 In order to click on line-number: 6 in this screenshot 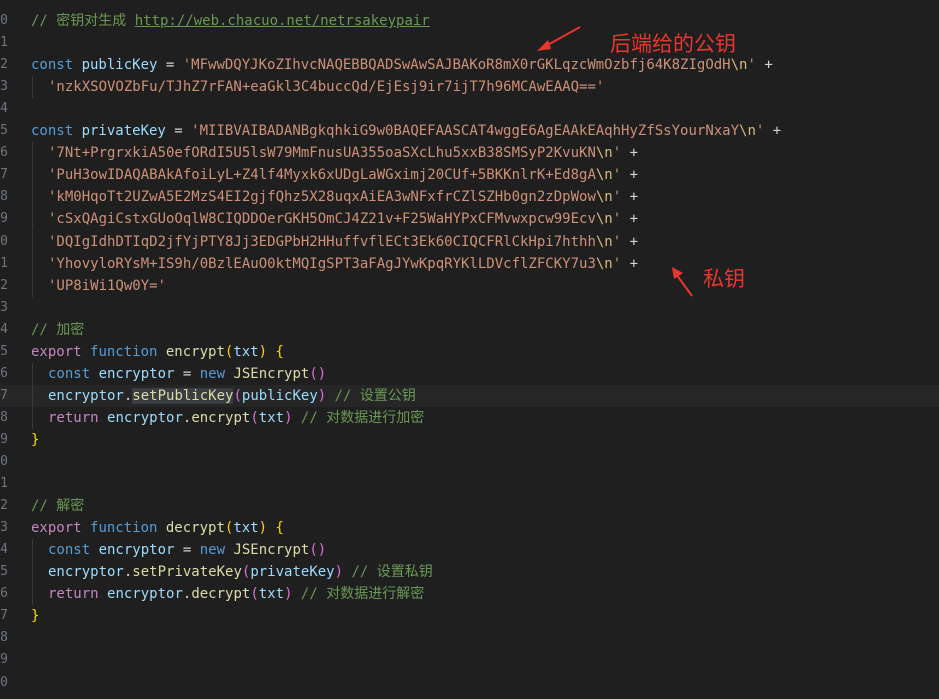, I will do `click(4, 153)`.